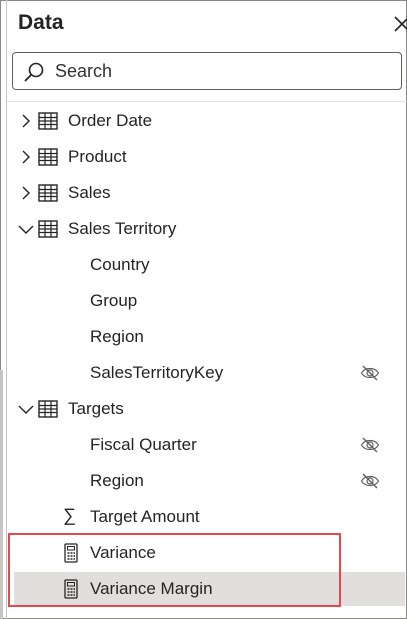  Describe the element at coordinates (110, 120) in the screenshot. I see `table-label: Order Date` at that location.